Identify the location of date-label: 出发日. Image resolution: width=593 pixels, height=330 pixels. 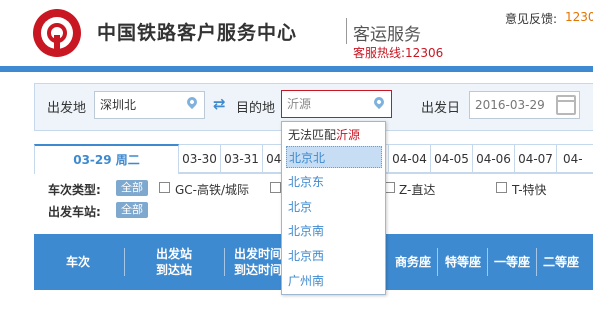
(441, 108).